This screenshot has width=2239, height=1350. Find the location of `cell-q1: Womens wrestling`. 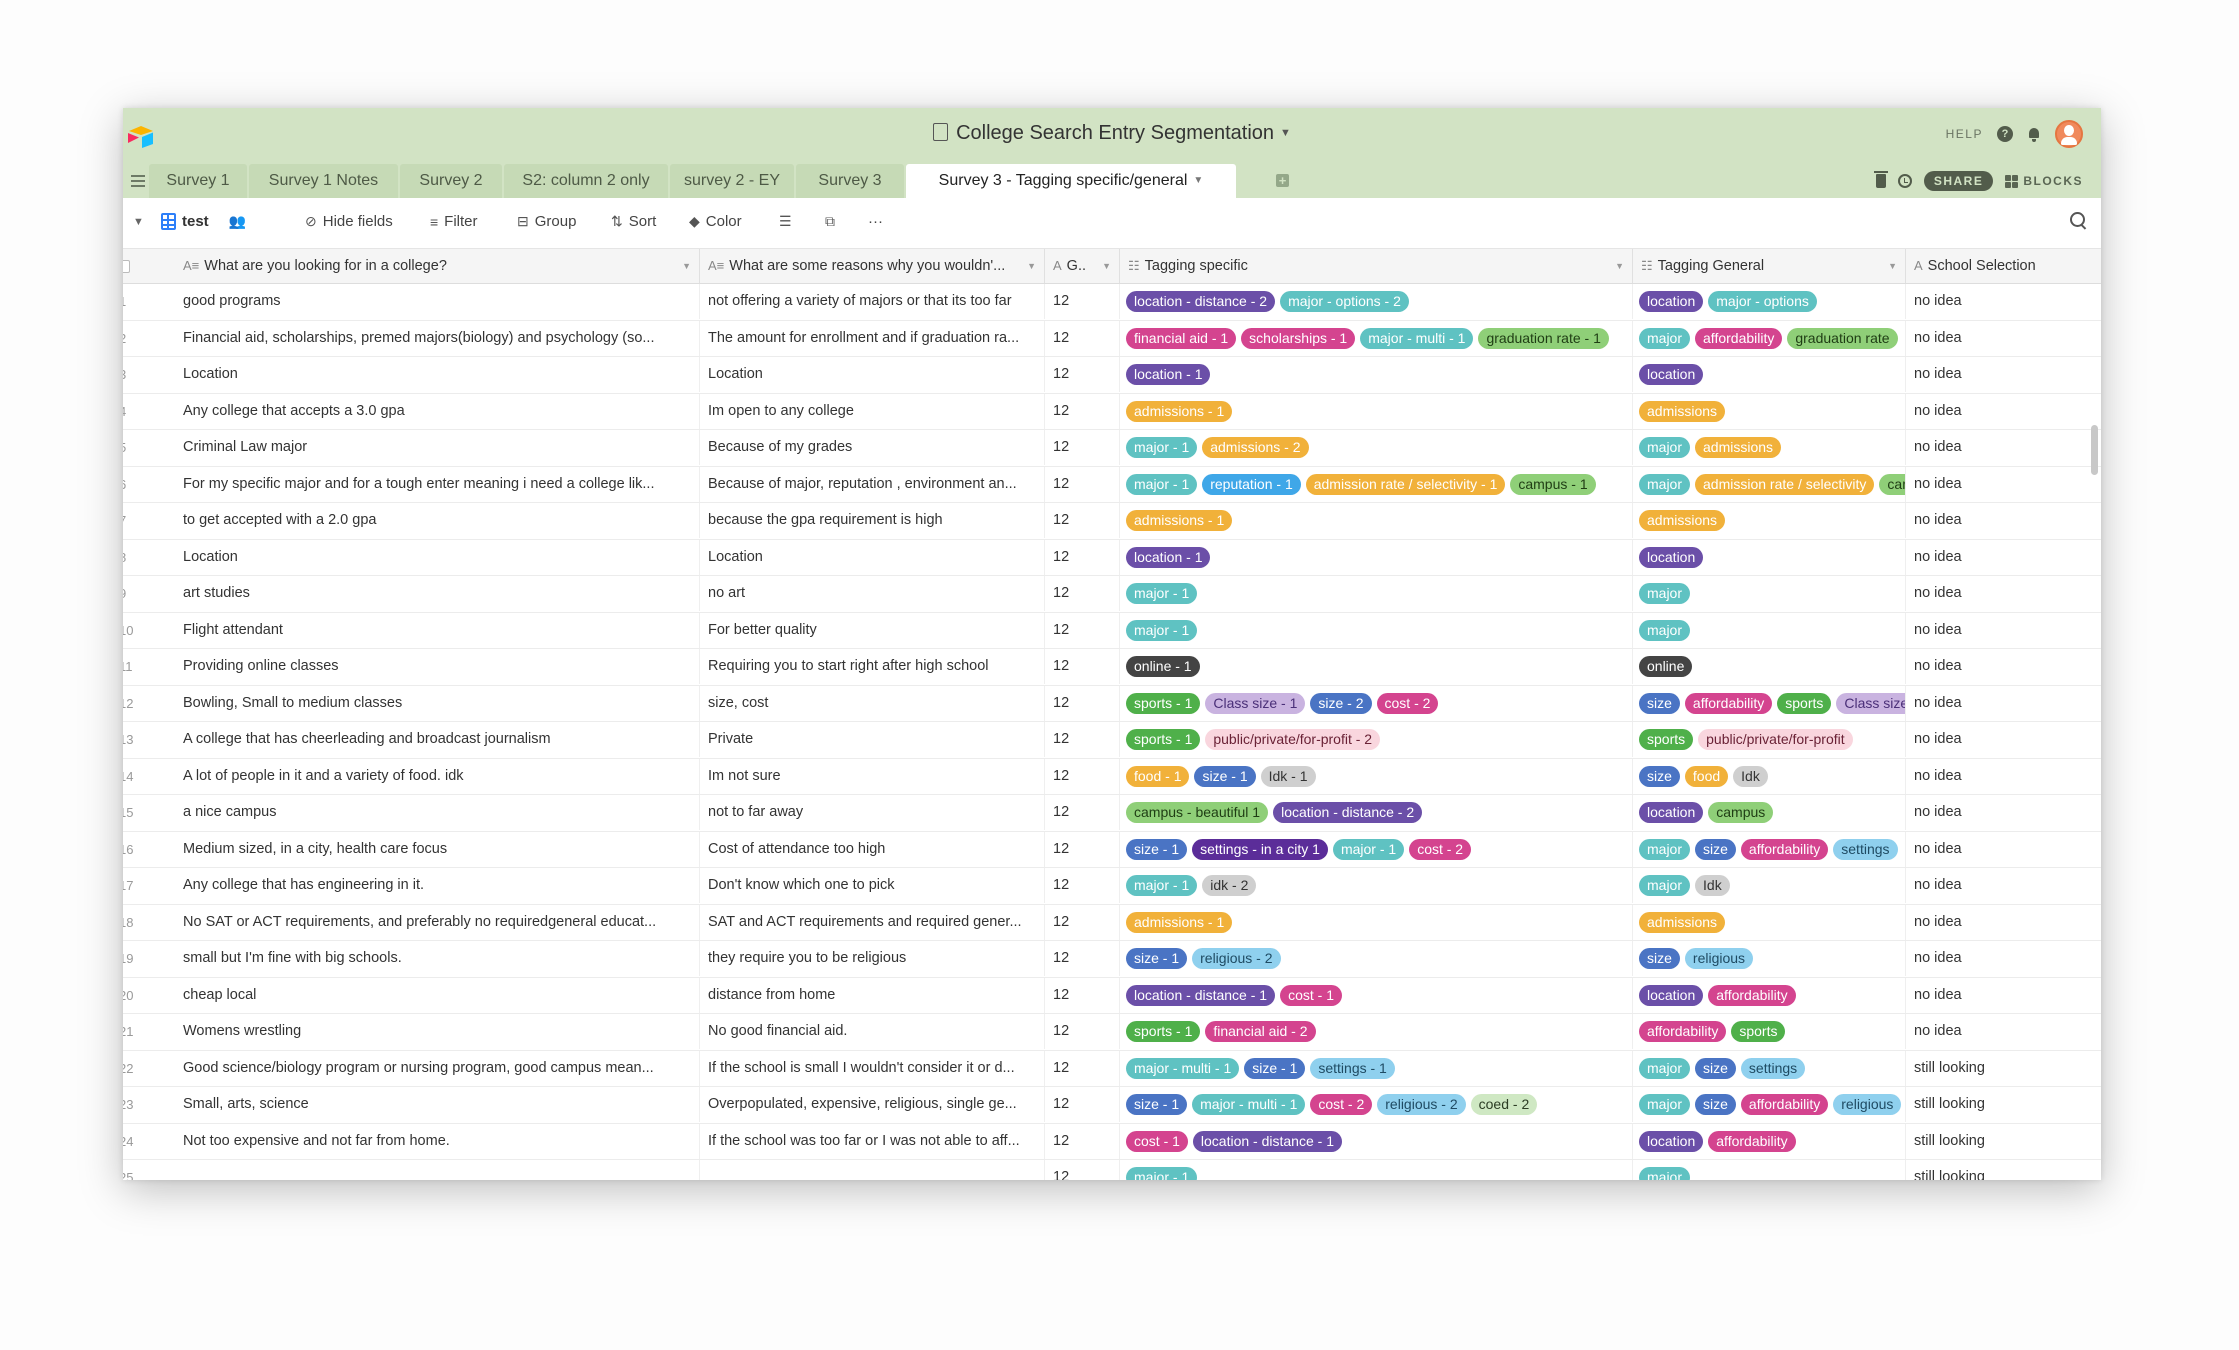

cell-q1: Womens wrestling is located at coordinates (437, 1031).